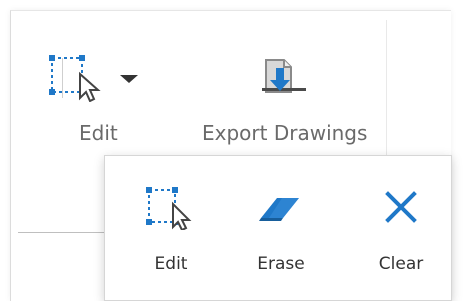 Image resolution: width=472 pixels, height=301 pixels. I want to click on export-icon, so click(284, 76).